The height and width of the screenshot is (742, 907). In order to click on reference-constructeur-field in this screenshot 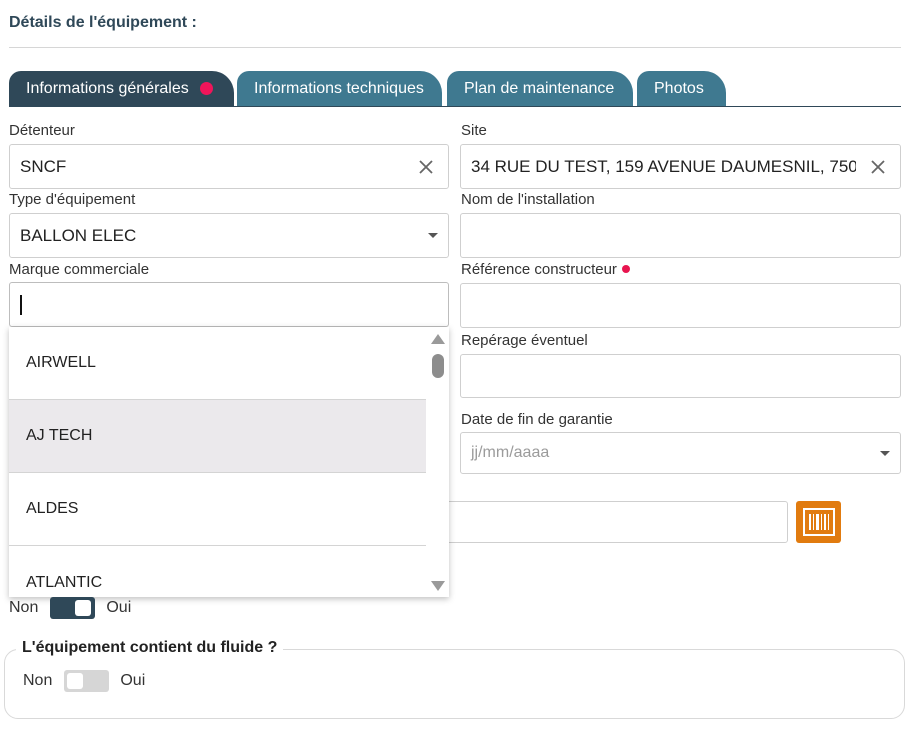, I will do `click(680, 305)`.